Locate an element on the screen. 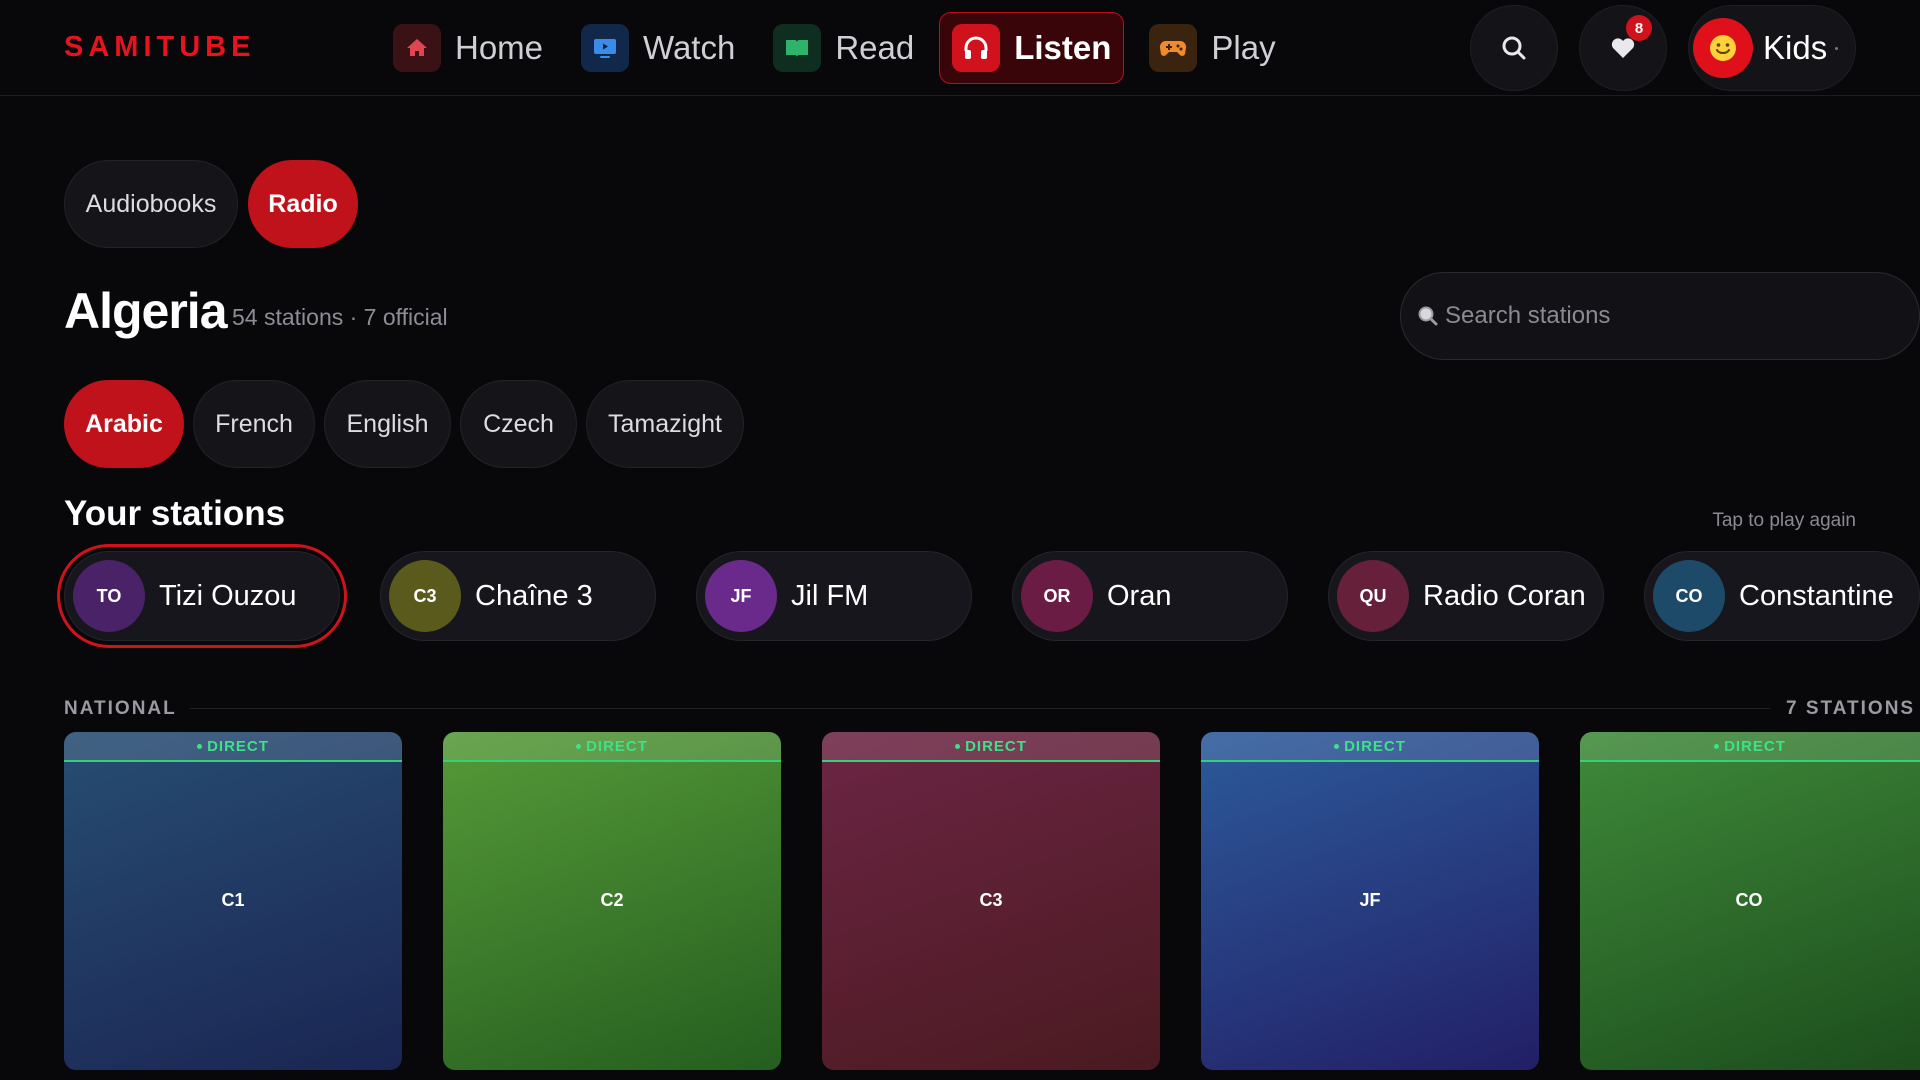  nav-play: Play is located at coordinates (1212, 48).